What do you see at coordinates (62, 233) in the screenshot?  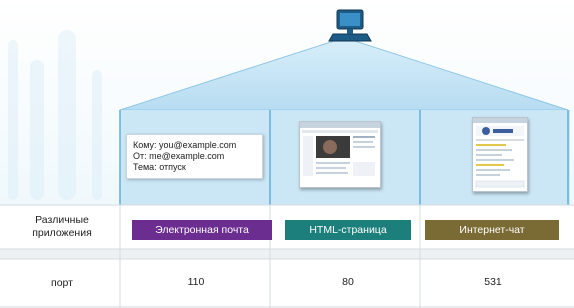 I see `applications-row-label-line2: приложения` at bounding box center [62, 233].